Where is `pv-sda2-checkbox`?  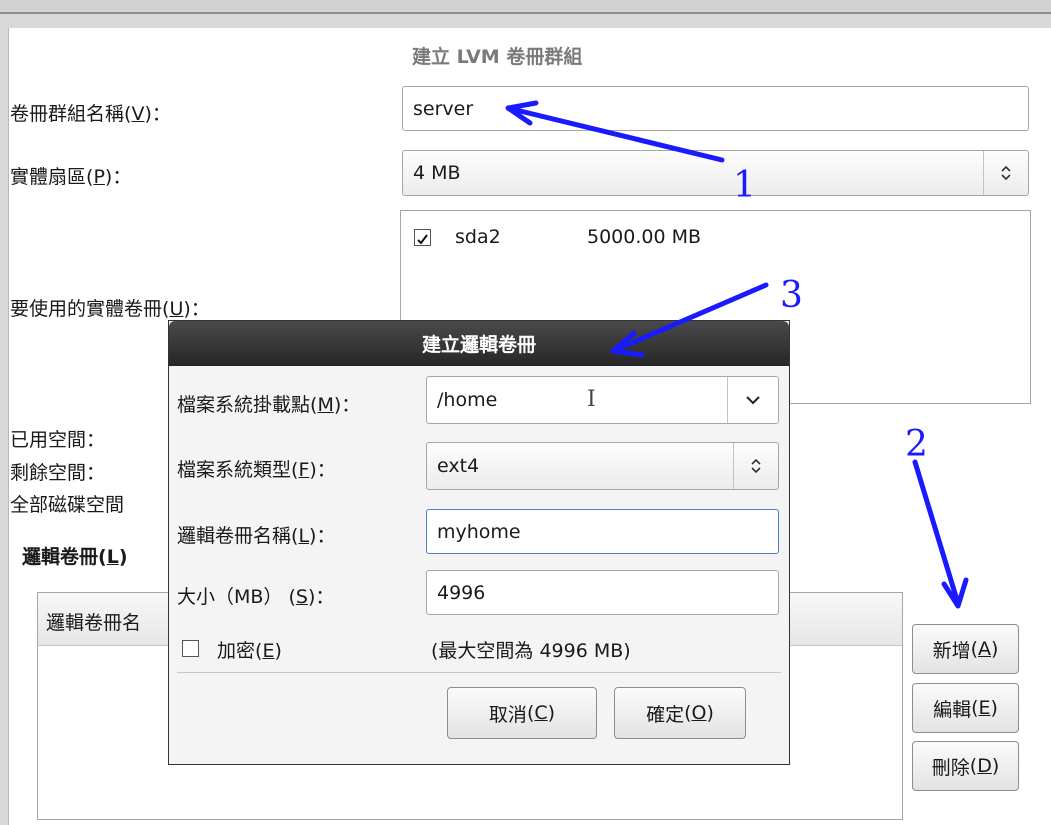 pv-sda2-checkbox is located at coordinates (422, 237).